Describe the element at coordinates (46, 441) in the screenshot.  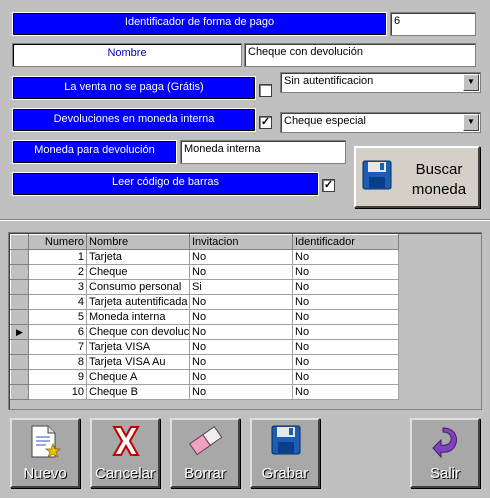
I see `new-document-icon` at that location.